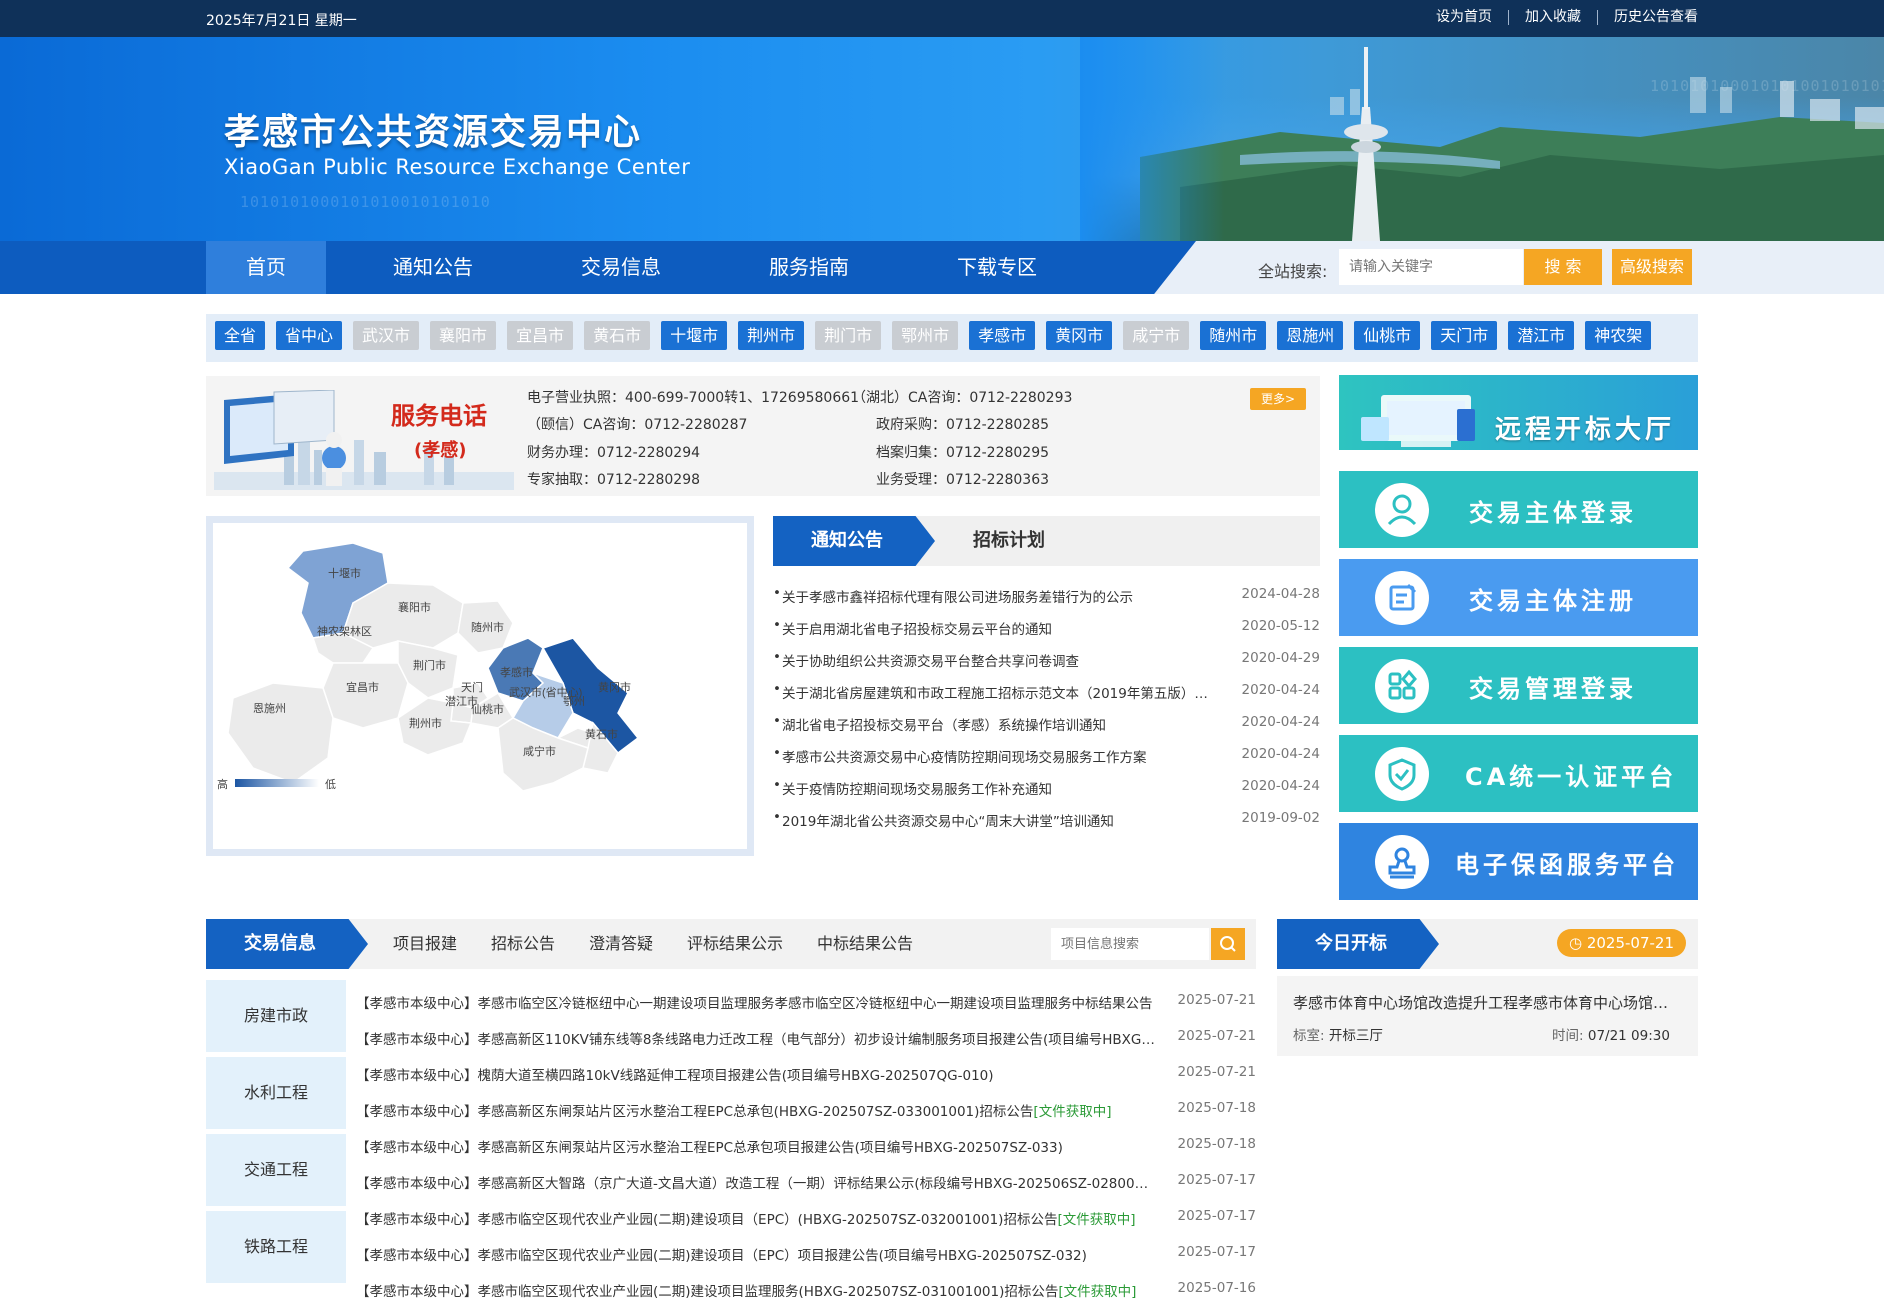 The height and width of the screenshot is (1310, 1884). What do you see at coordinates (1097, 1292) in the screenshot?
I see `file-available-tag: [文件获取中]` at bounding box center [1097, 1292].